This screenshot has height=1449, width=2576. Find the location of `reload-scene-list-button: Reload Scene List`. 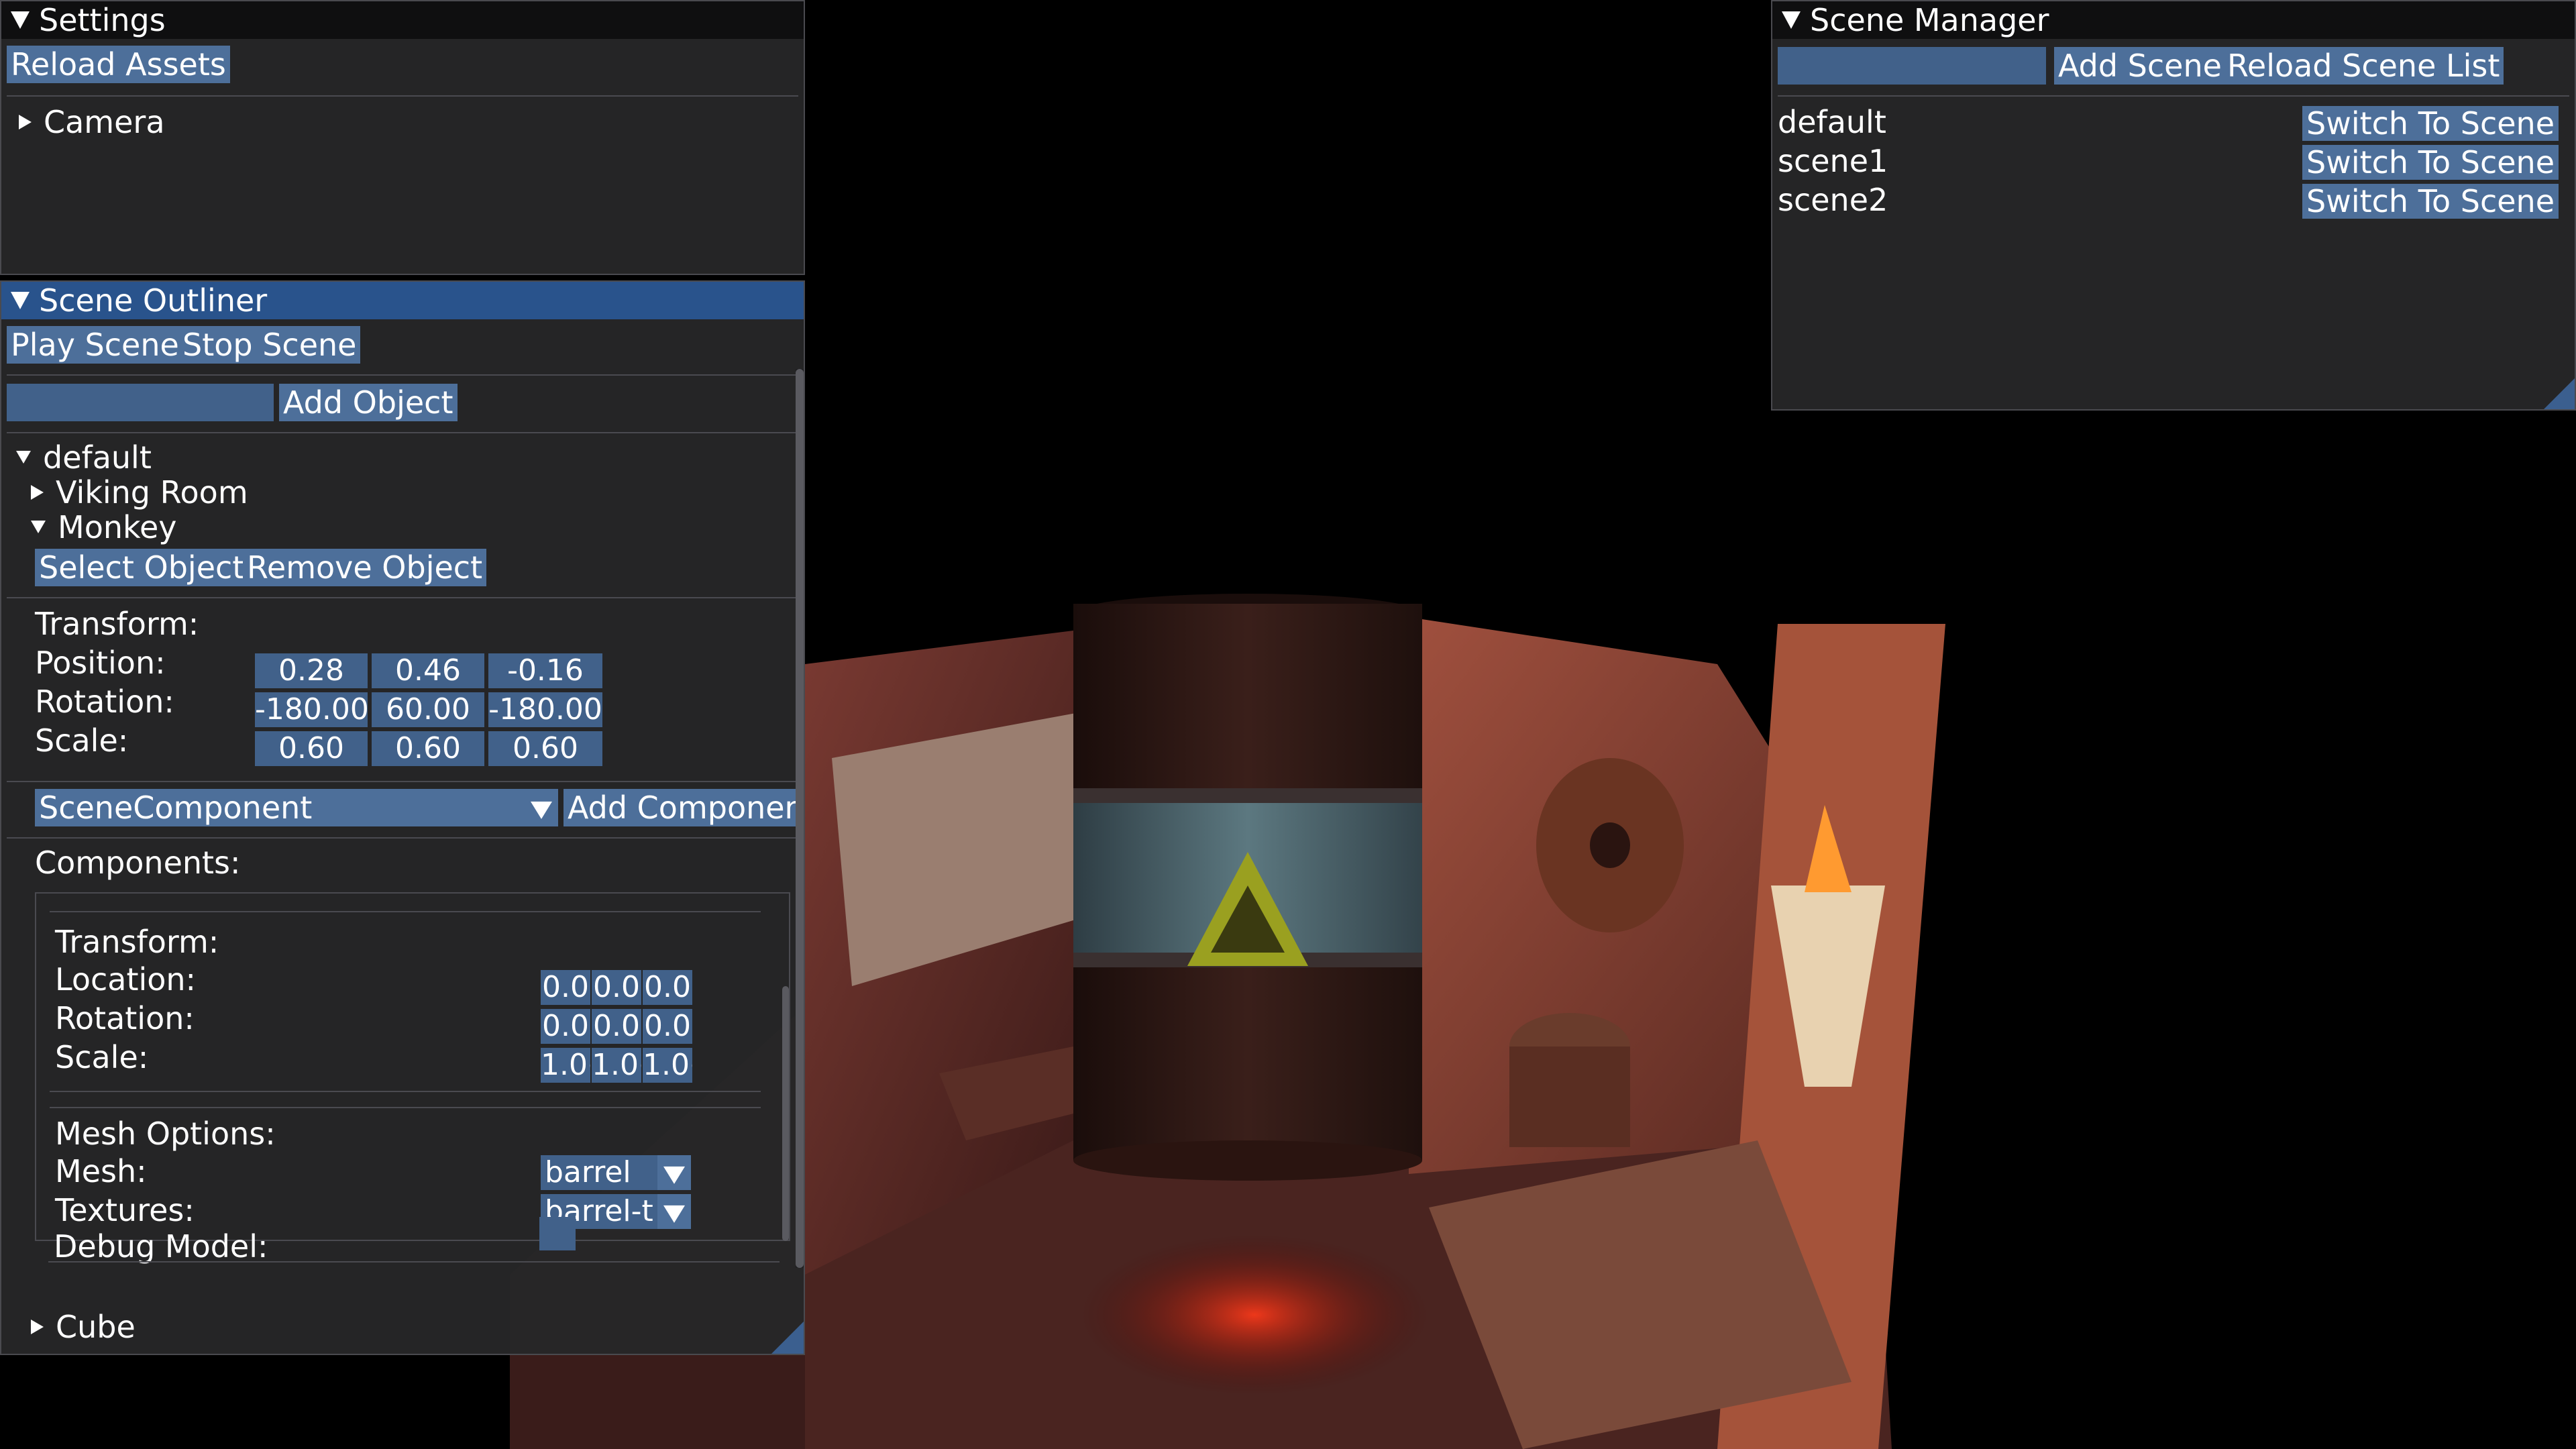

reload-scene-list-button: Reload Scene List is located at coordinates (2363, 66).